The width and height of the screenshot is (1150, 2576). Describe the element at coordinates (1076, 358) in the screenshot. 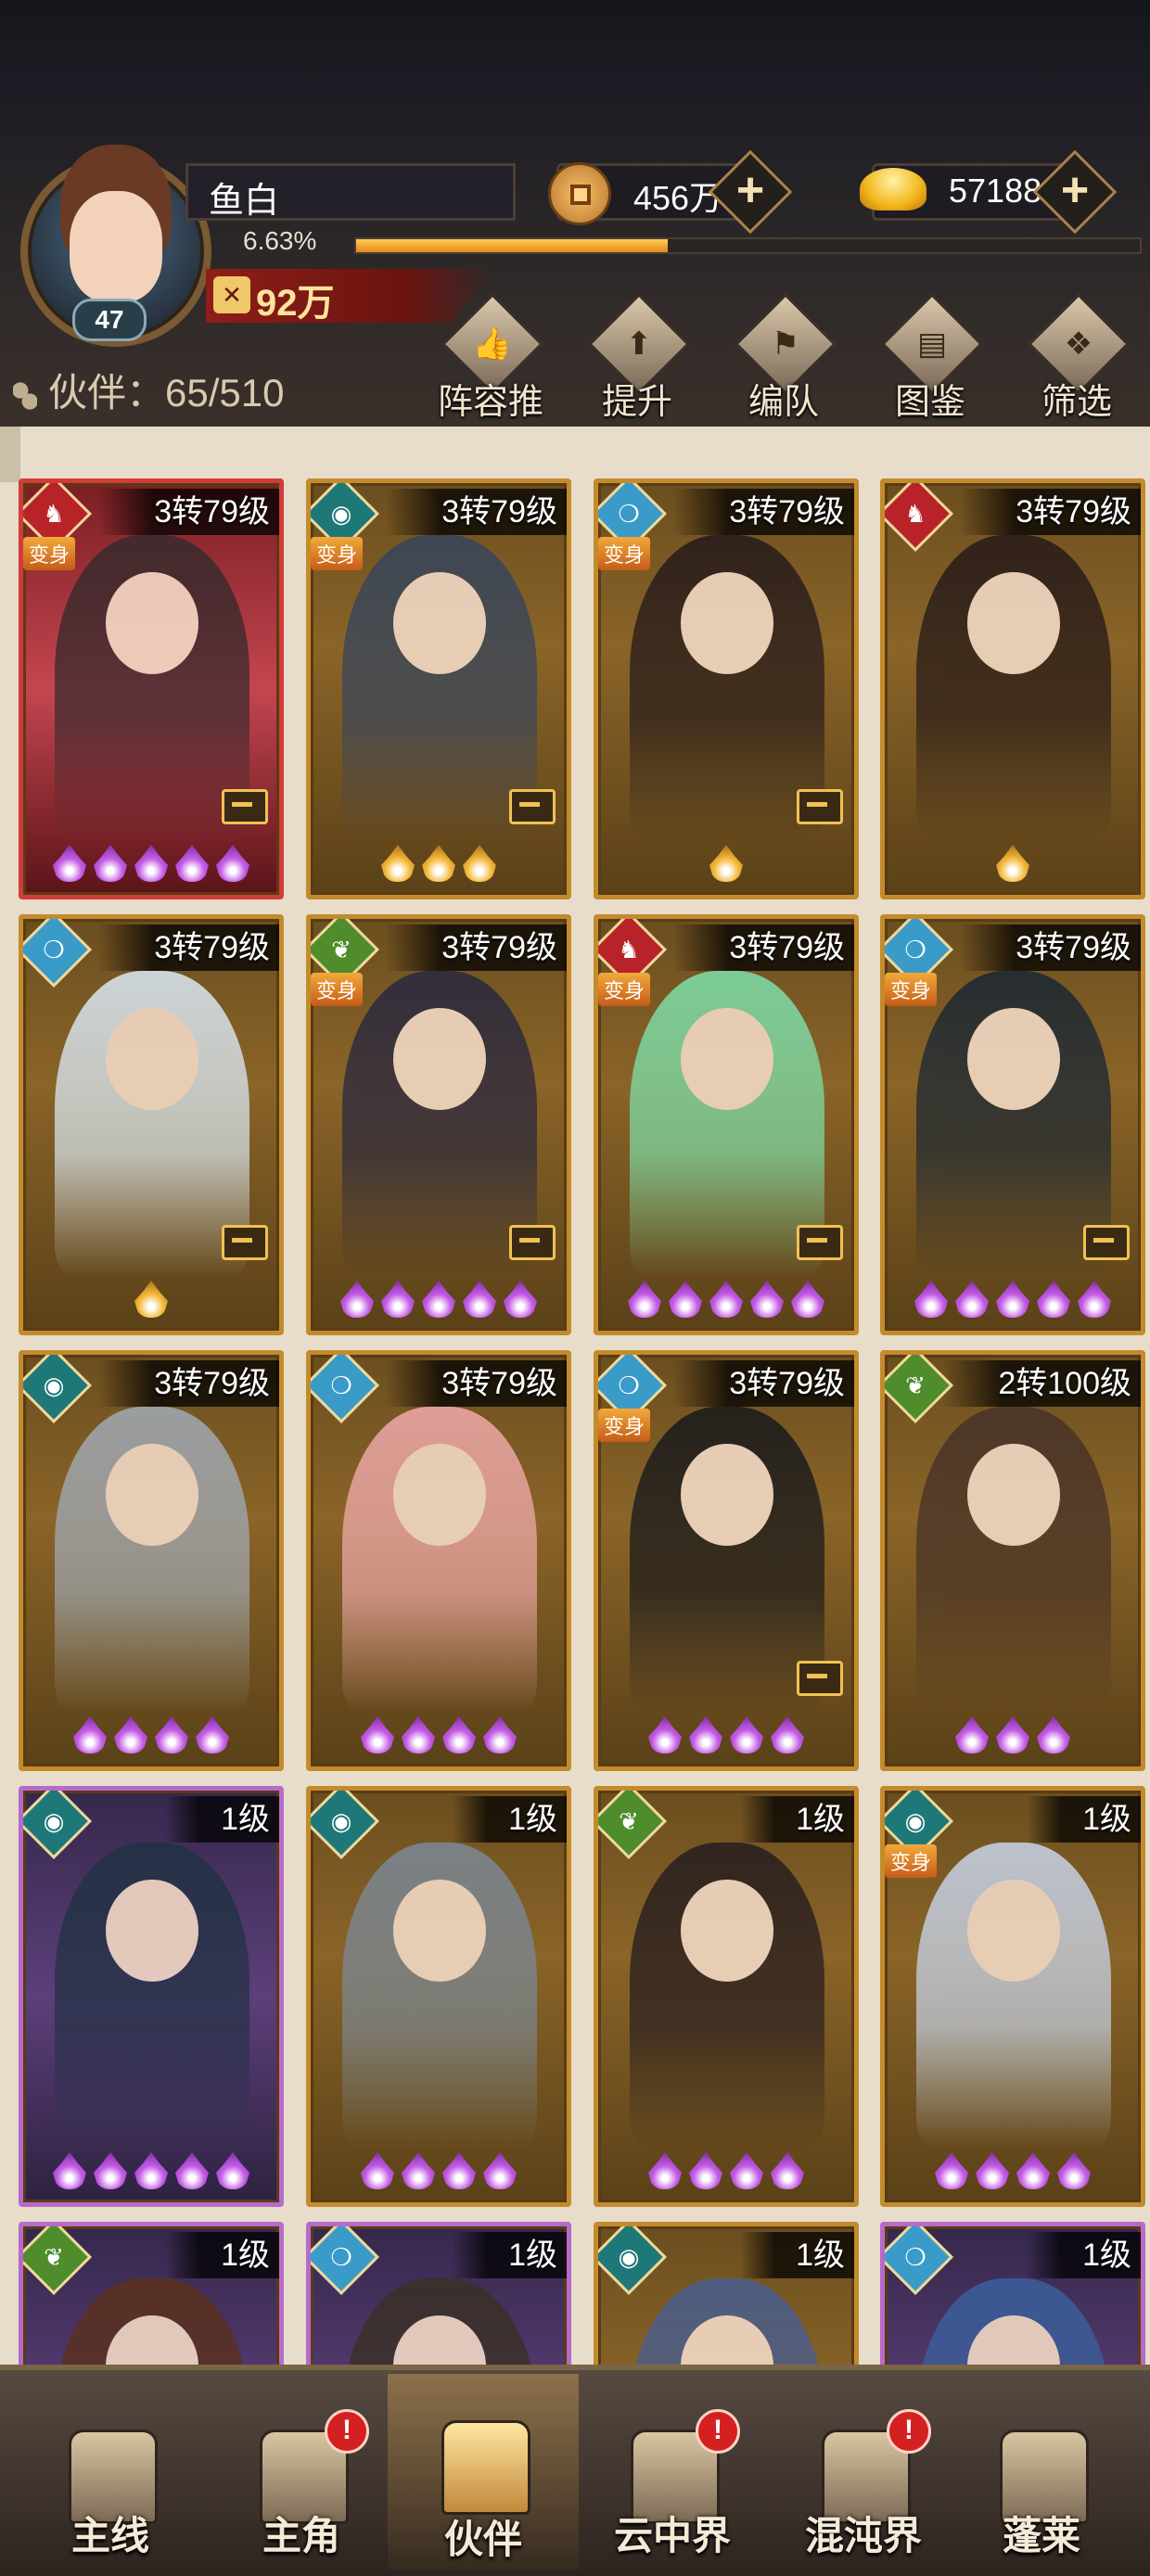

I see `toolbar-button-filter: ❖ 筛选` at that location.